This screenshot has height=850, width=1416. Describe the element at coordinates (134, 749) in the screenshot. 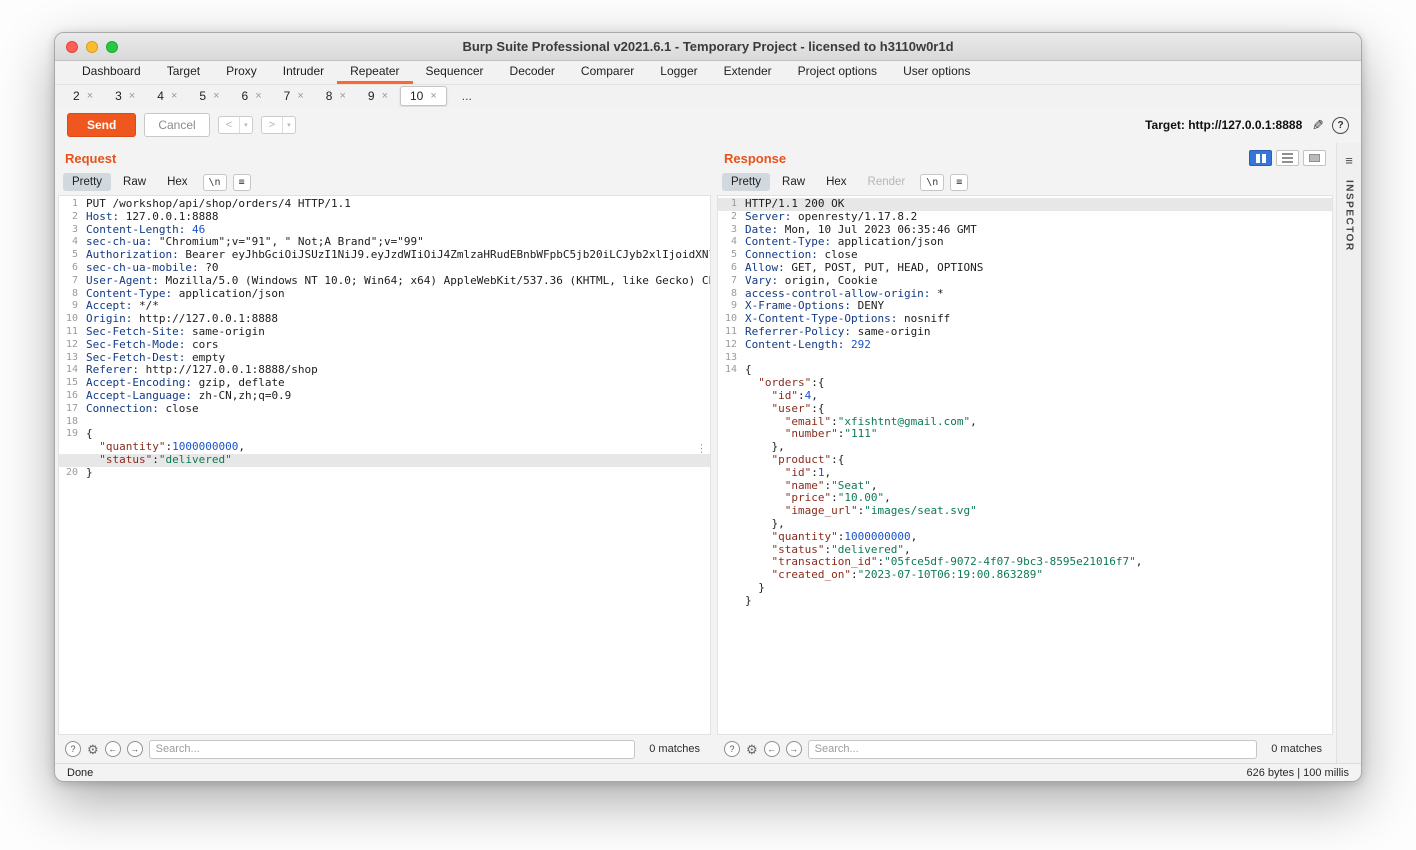

I see `search-next-icon: →` at that location.